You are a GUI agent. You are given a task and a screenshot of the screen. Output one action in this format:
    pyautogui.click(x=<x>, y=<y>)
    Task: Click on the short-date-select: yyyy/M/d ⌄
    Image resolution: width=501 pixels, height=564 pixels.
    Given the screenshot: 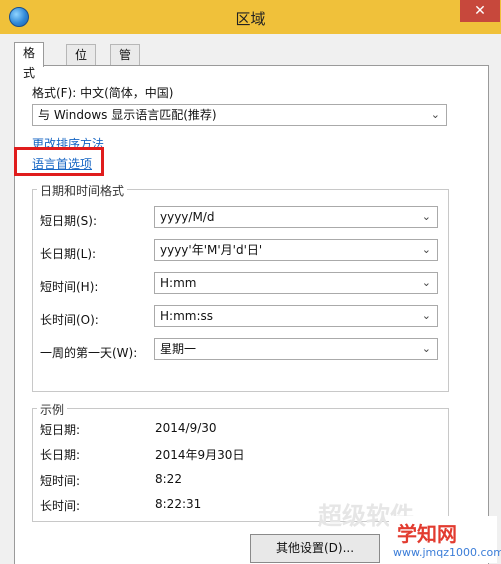 What is the action you would take?
    pyautogui.click(x=296, y=217)
    